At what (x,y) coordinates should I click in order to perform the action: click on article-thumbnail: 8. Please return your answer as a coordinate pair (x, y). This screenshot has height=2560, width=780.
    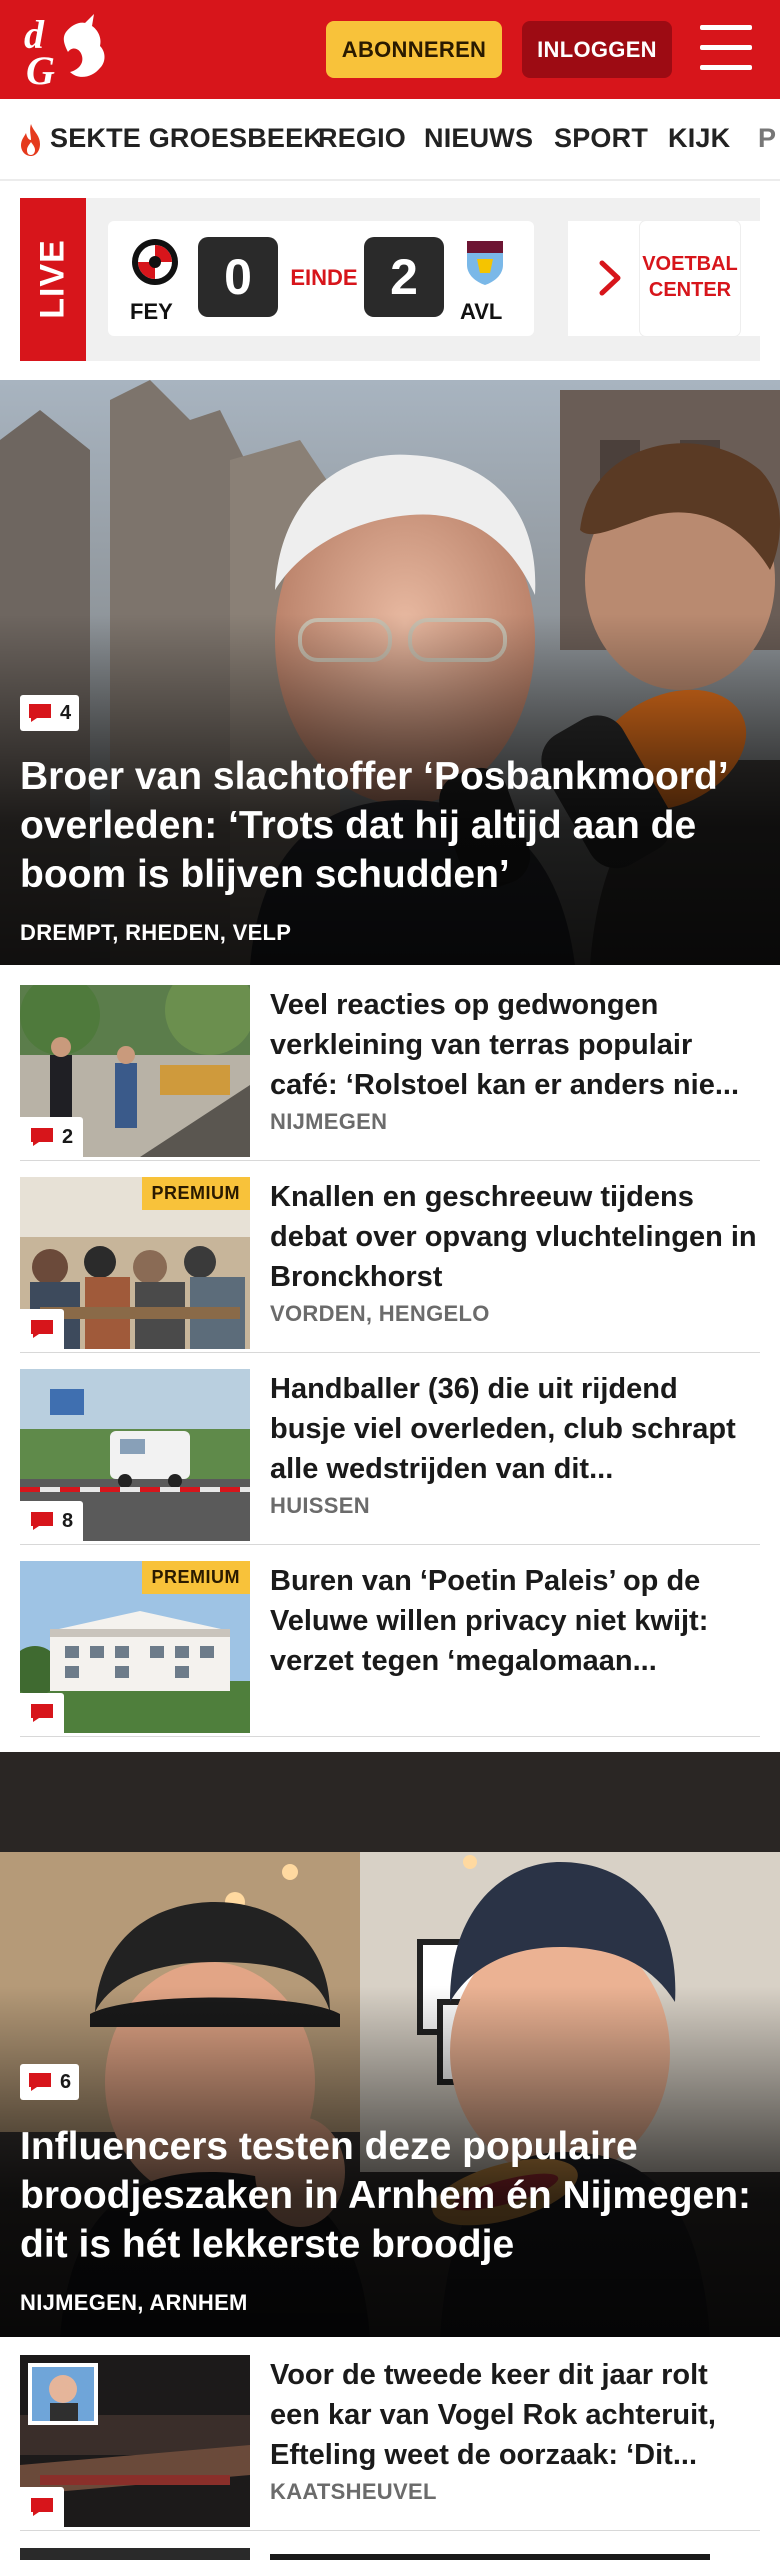
    Looking at the image, I should click on (135, 1455).